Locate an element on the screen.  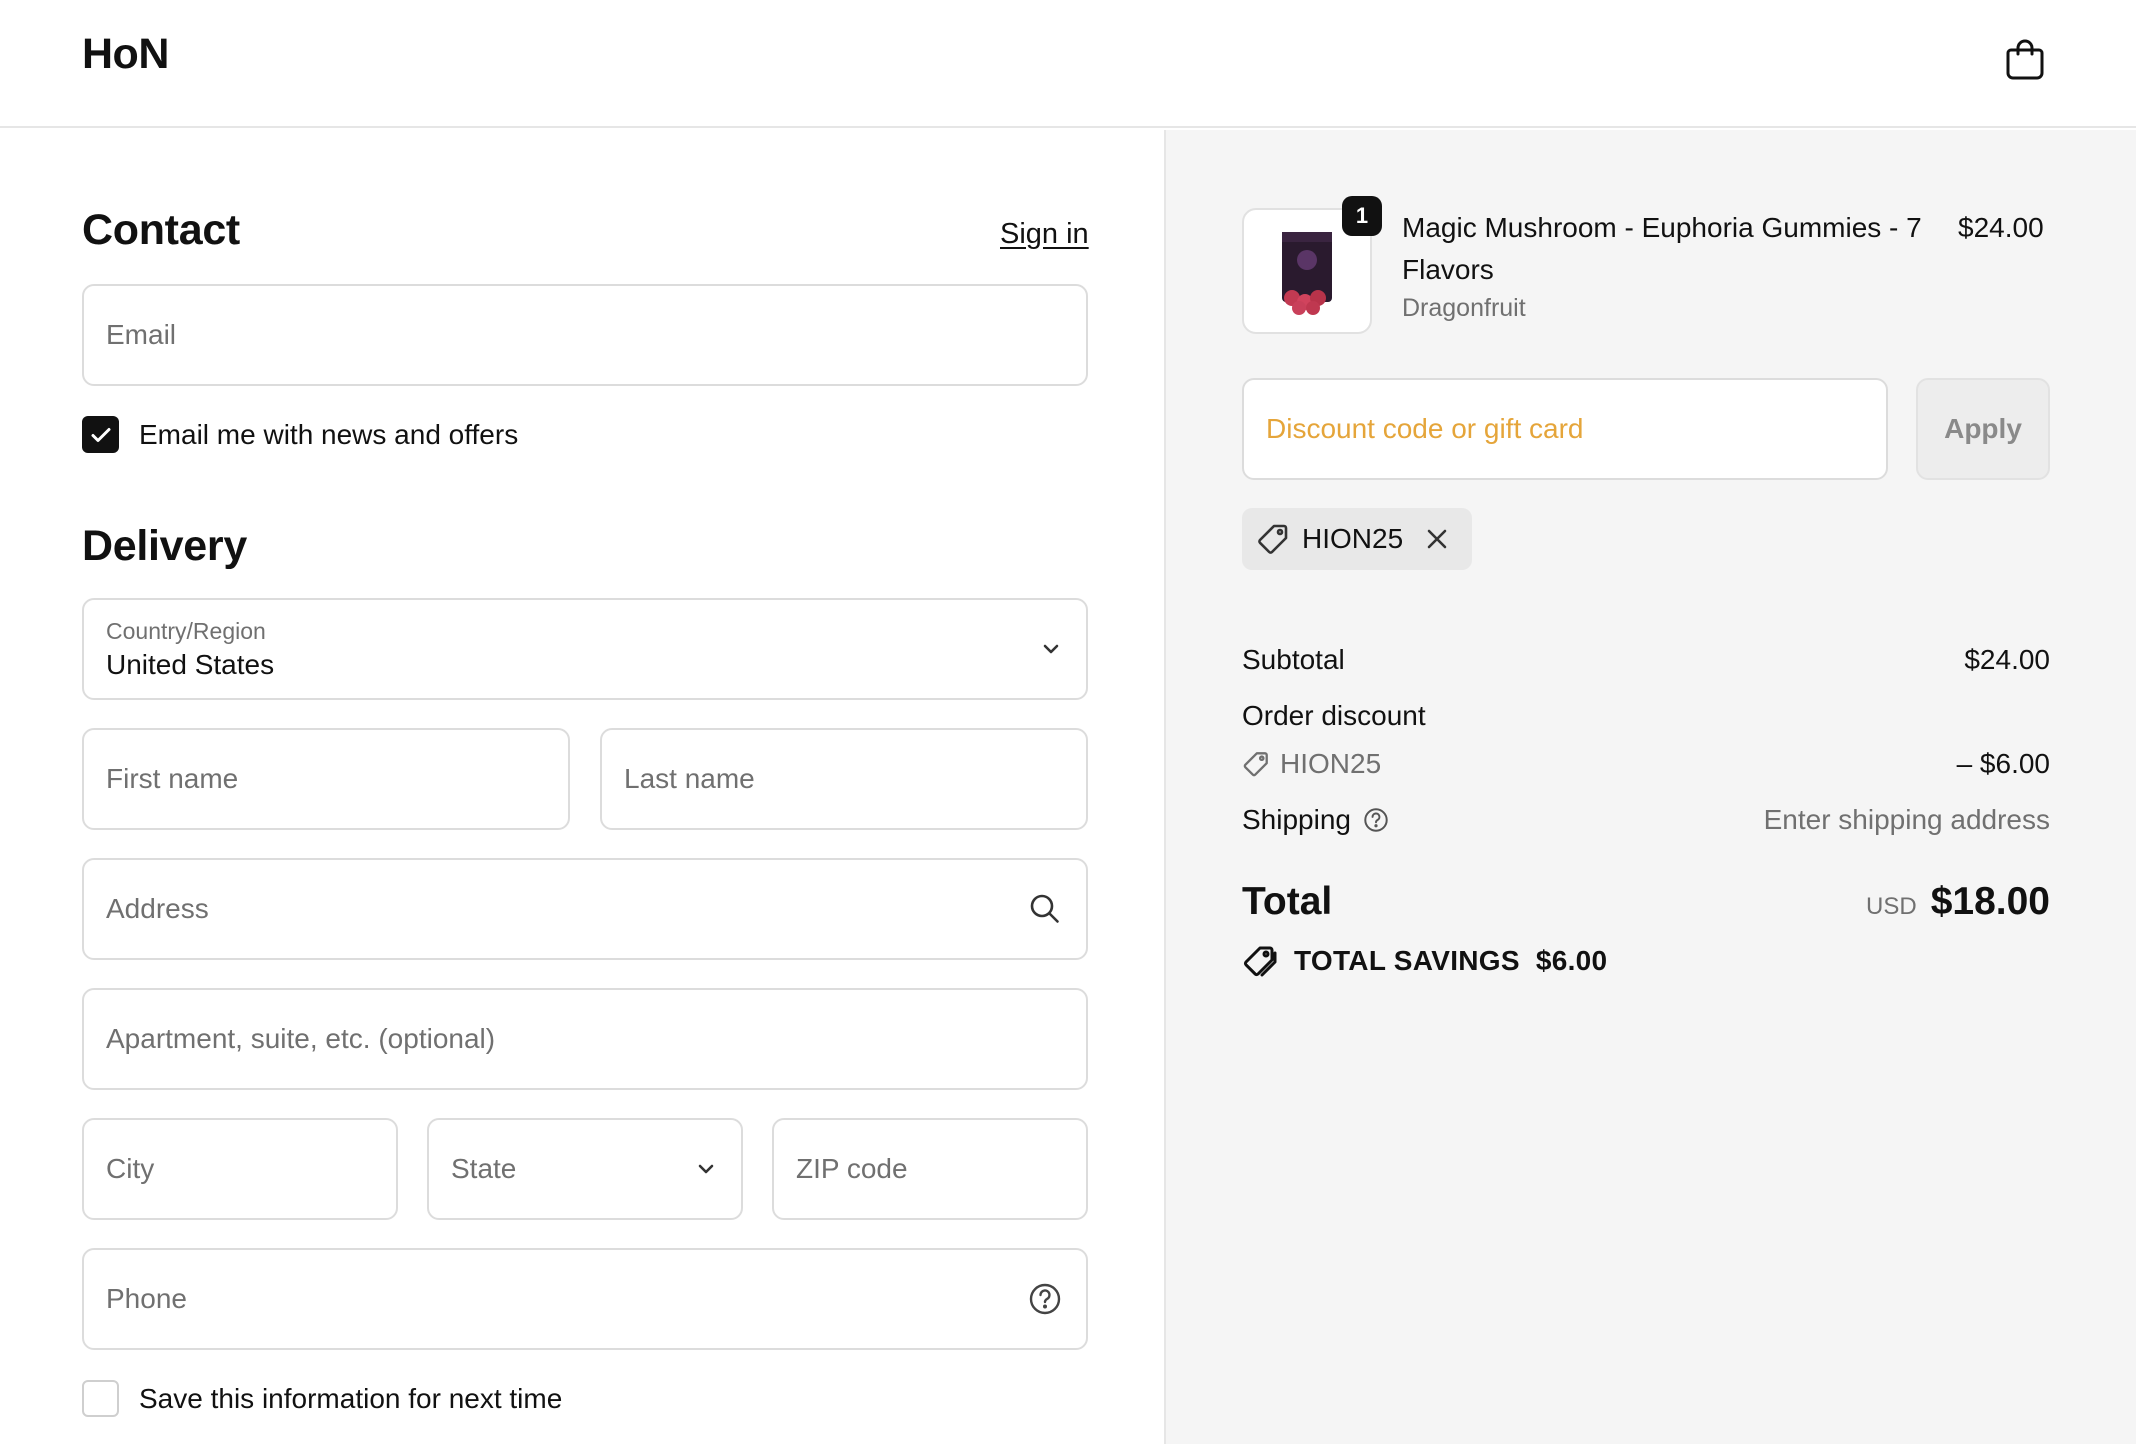
sign-in-link: Sign in is located at coordinates (1044, 234).